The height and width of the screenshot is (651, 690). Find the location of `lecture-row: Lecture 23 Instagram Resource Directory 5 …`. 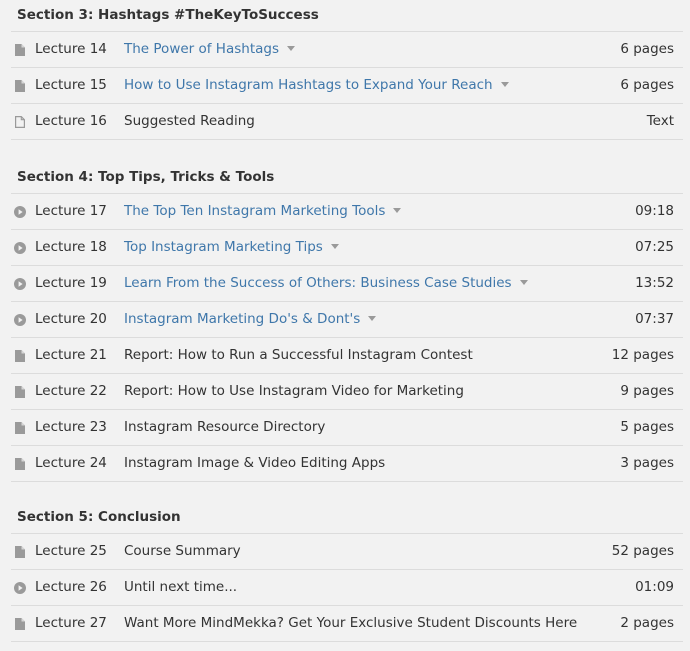

lecture-row: Lecture 23 Instagram Resource Directory 5 … is located at coordinates (347, 428).